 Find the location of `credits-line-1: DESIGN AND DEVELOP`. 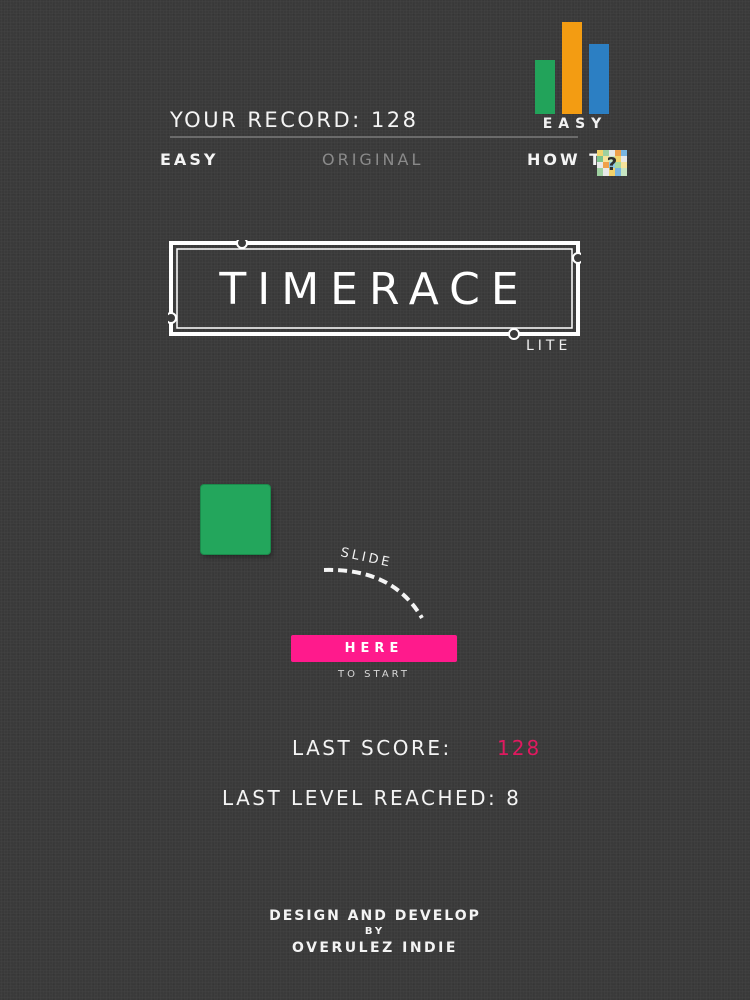

credits-line-1: DESIGN AND DEVELOP is located at coordinates (375, 916).